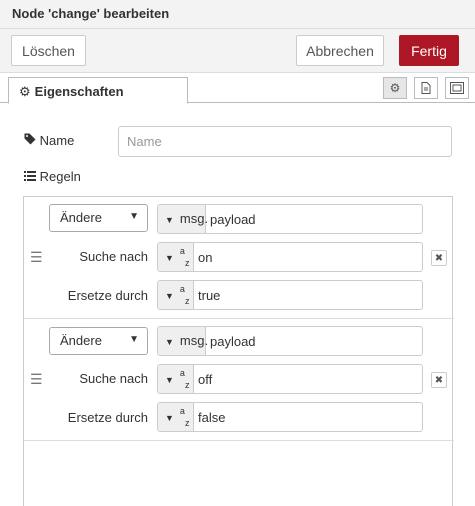 The width and height of the screenshot is (475, 506). I want to click on tag-icon, so click(32, 140).